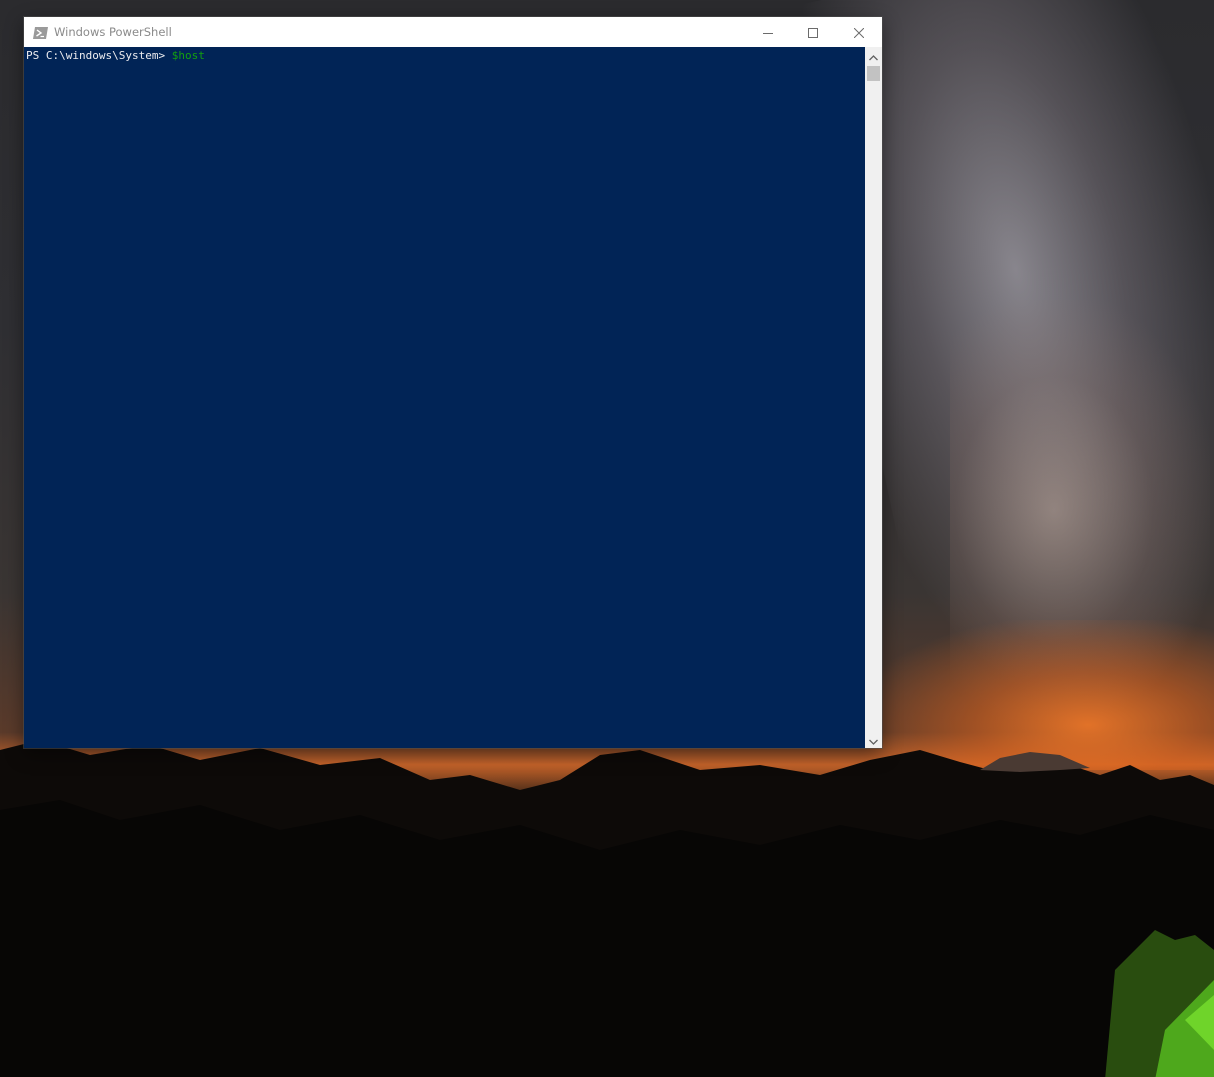  I want to click on vertical-scrollbar, so click(873, 397).